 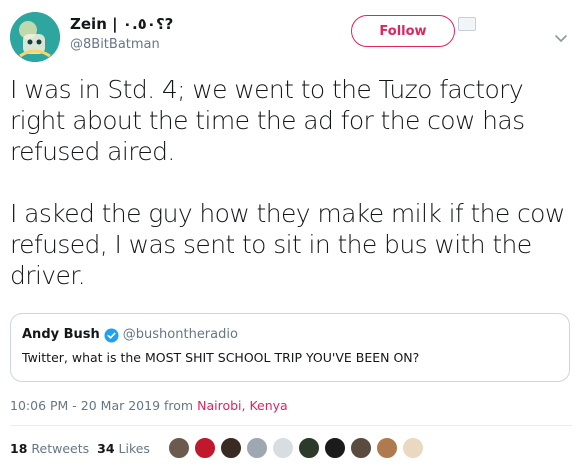 What do you see at coordinates (111, 335) in the screenshot?
I see `verified-icon` at bounding box center [111, 335].